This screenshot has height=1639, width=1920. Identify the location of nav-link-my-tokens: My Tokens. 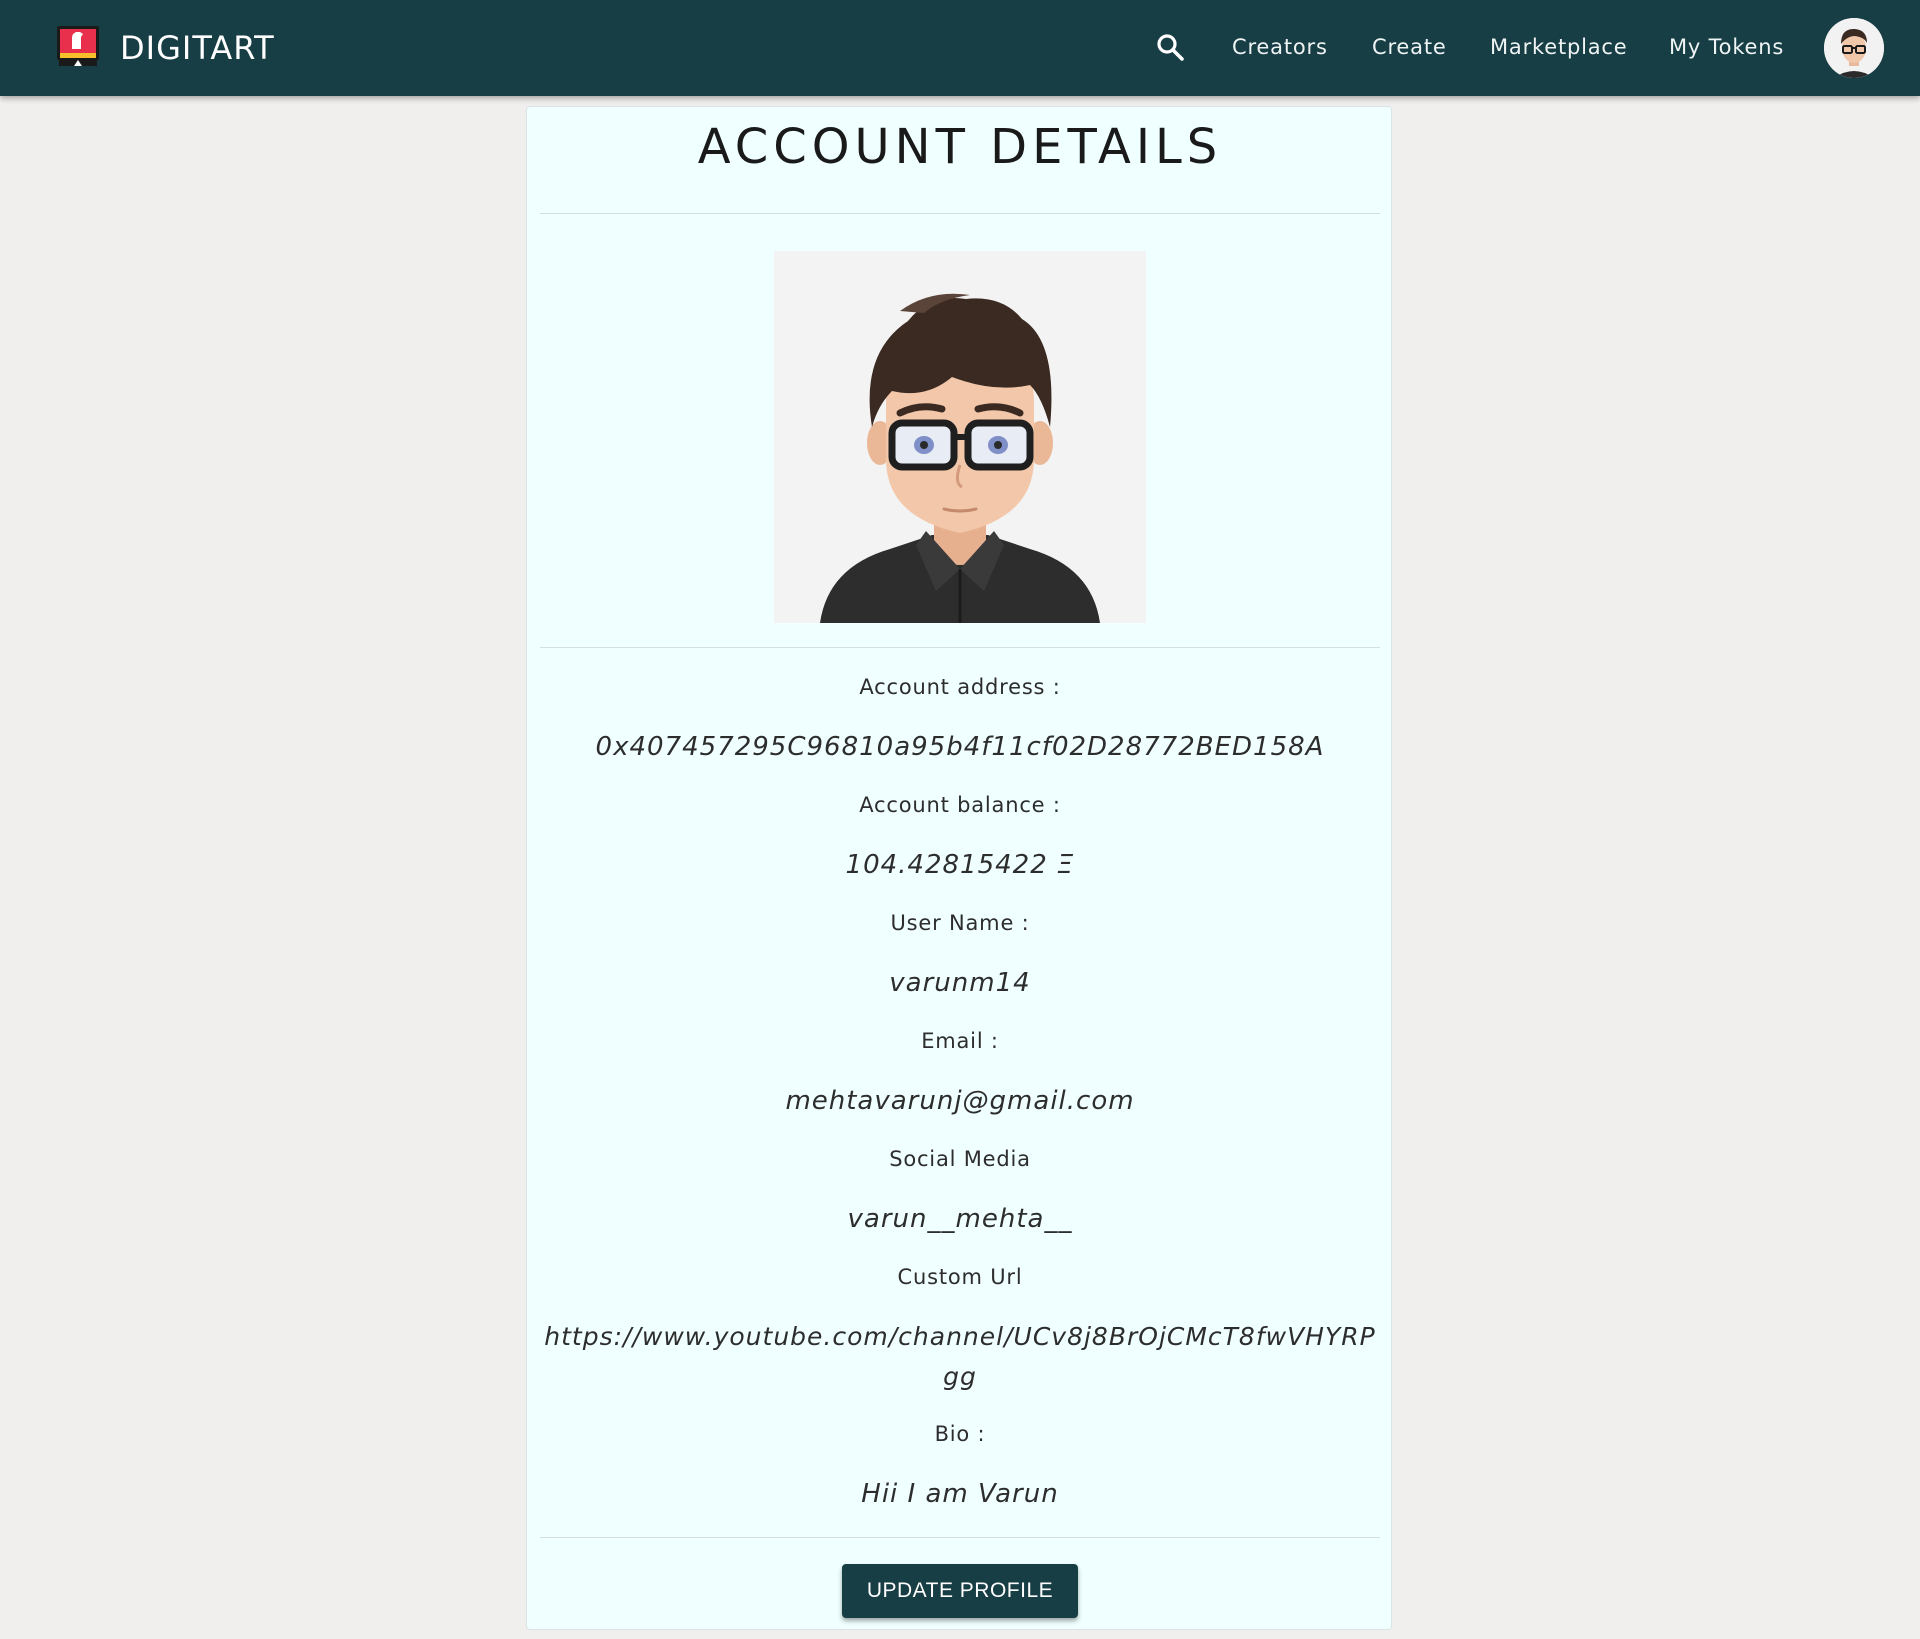
(1726, 47).